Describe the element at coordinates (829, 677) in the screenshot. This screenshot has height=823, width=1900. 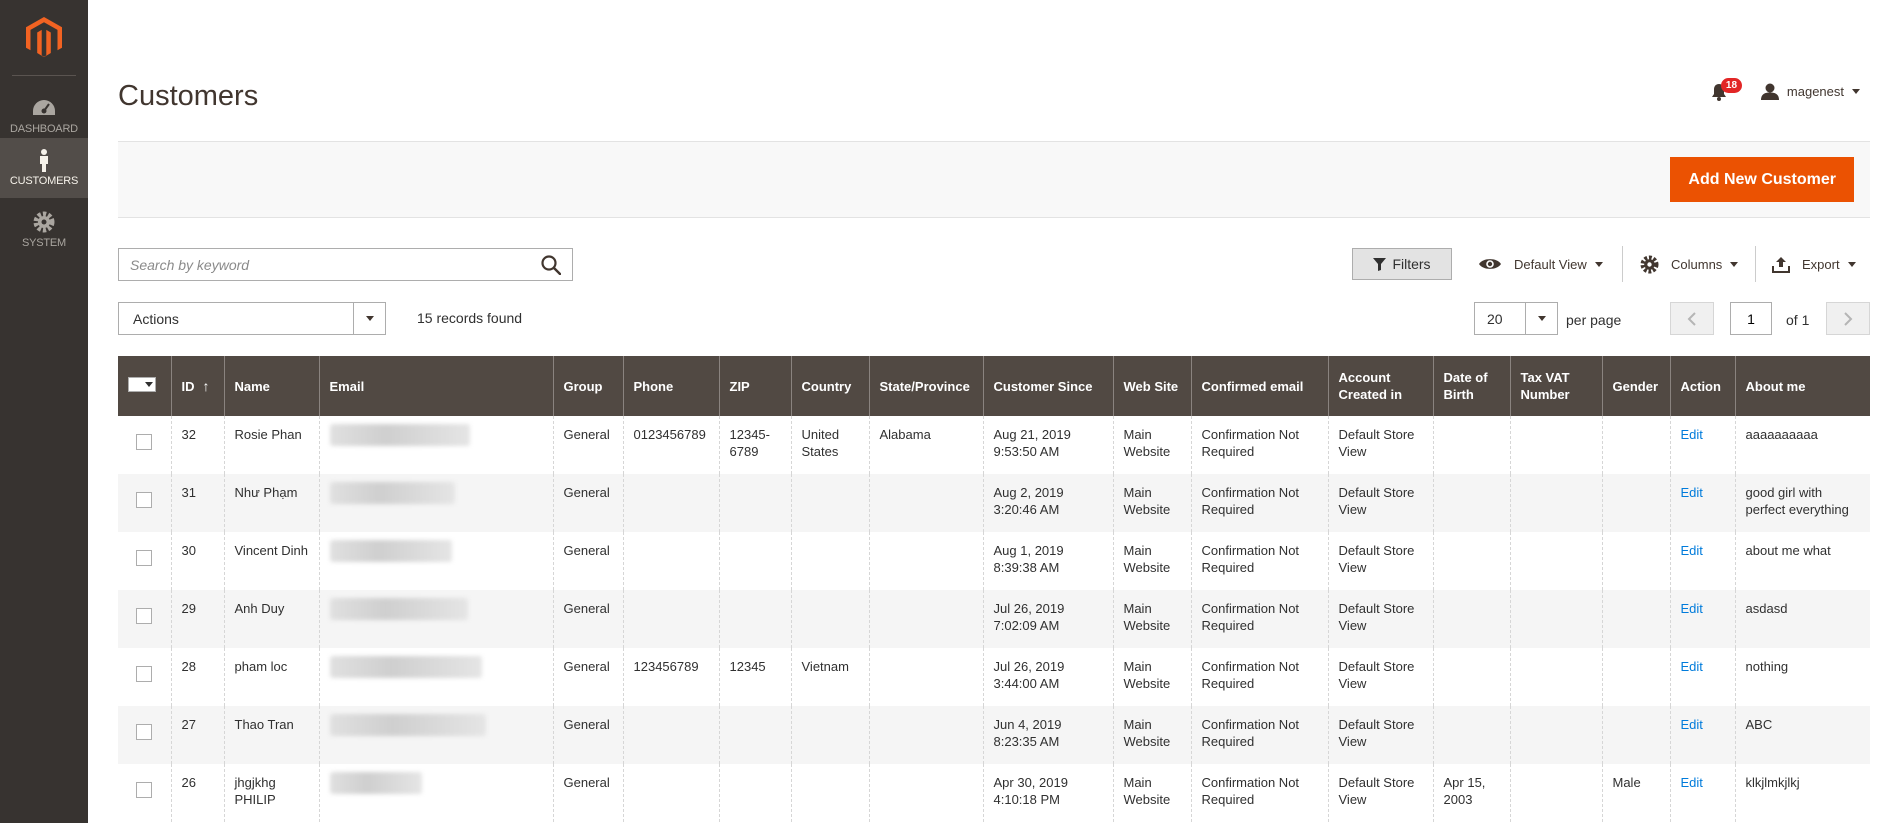
I see `cell-country: Vietnam` at that location.